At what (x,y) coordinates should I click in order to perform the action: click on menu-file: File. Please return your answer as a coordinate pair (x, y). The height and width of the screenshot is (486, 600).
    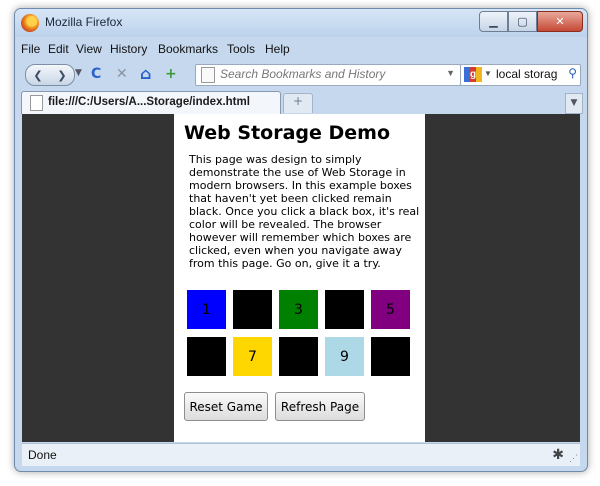
    Looking at the image, I should click on (30, 49).